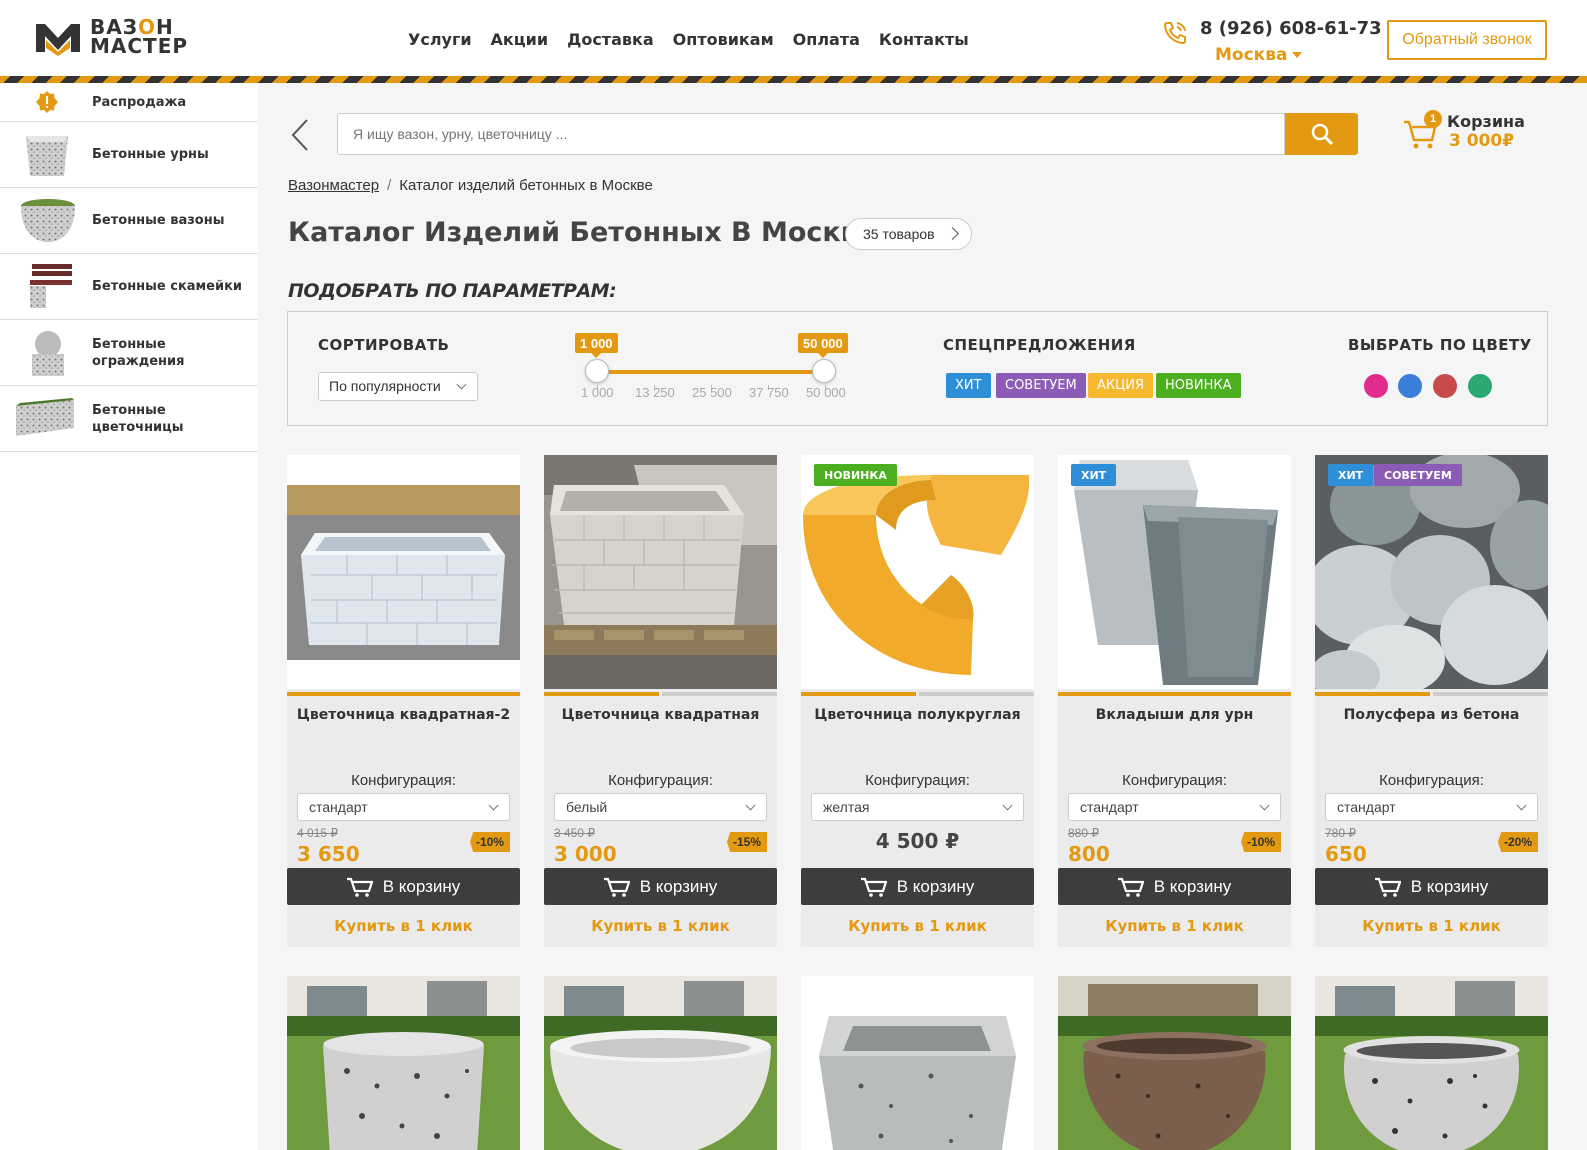 The image size is (1587, 1150). Describe the element at coordinates (403, 715) in the screenshot. I see `product-name: Цветочница квадратная-2` at that location.